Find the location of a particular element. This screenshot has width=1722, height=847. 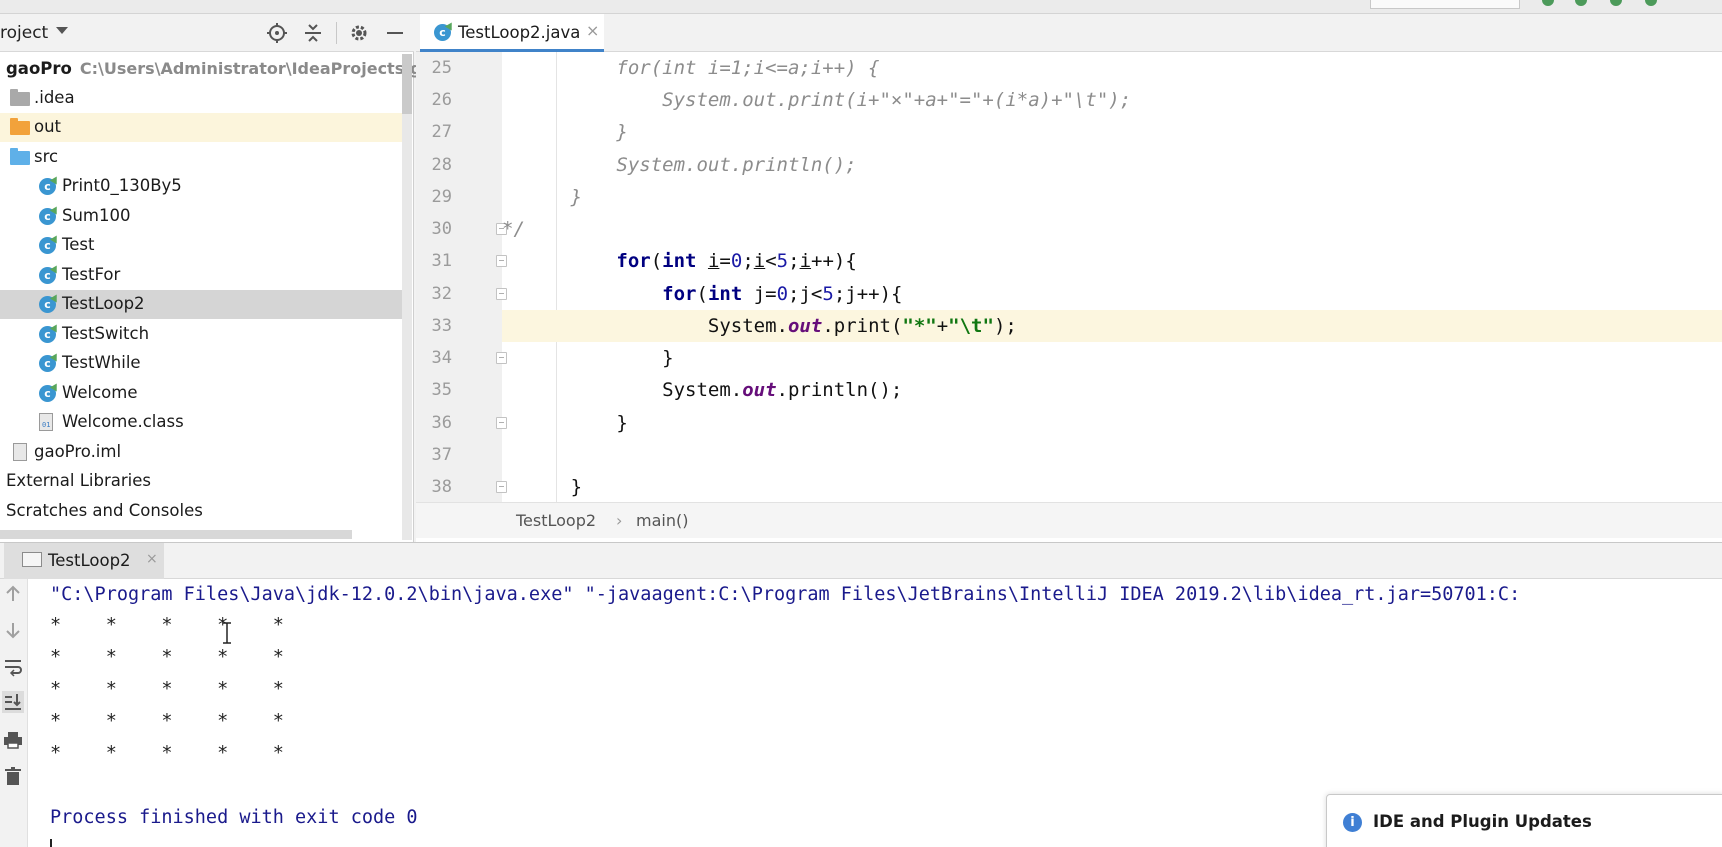

updates-notification: i IDE and Plugin Updates is located at coordinates (1524, 820).